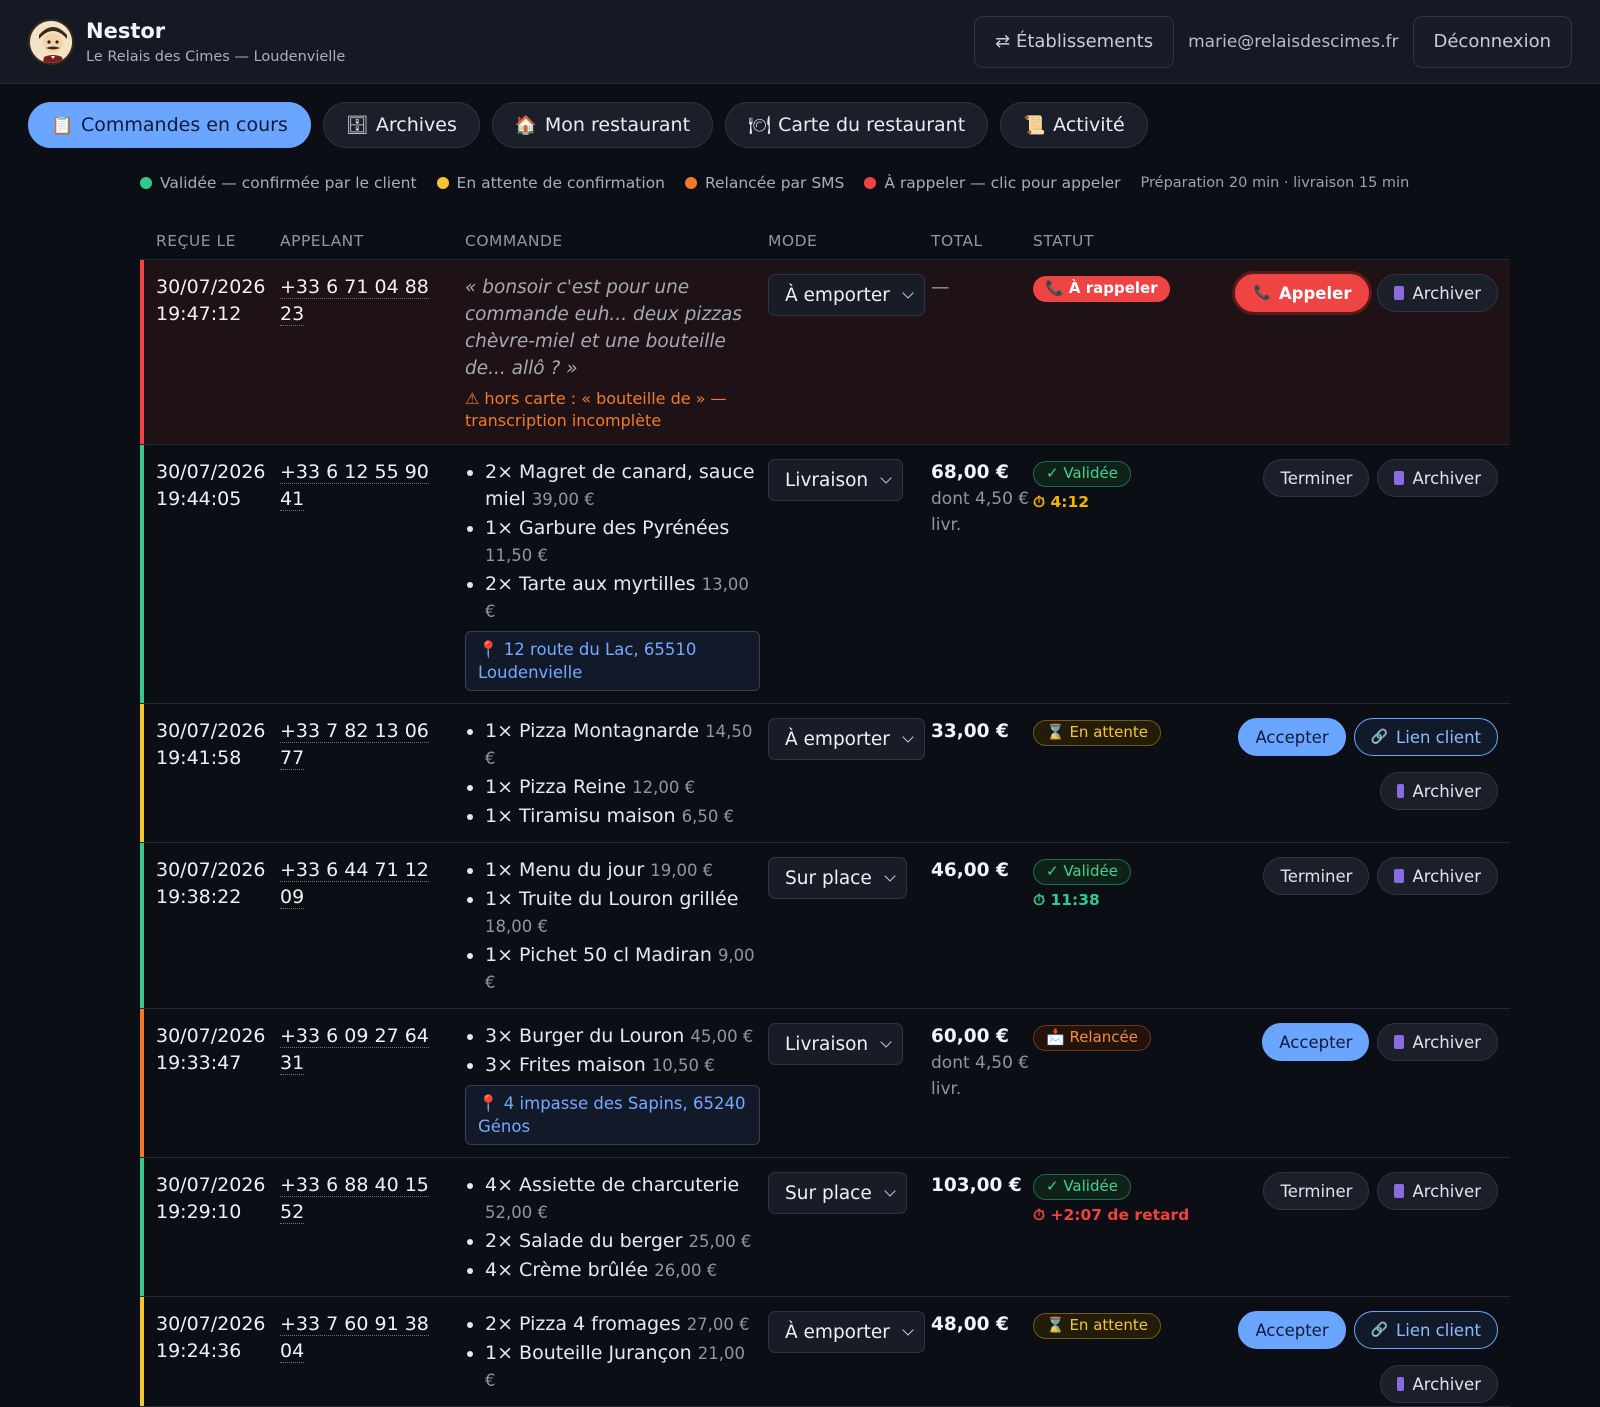 Image resolution: width=1600 pixels, height=1407 pixels. I want to click on mode-cell: Livraison, so click(849, 581).